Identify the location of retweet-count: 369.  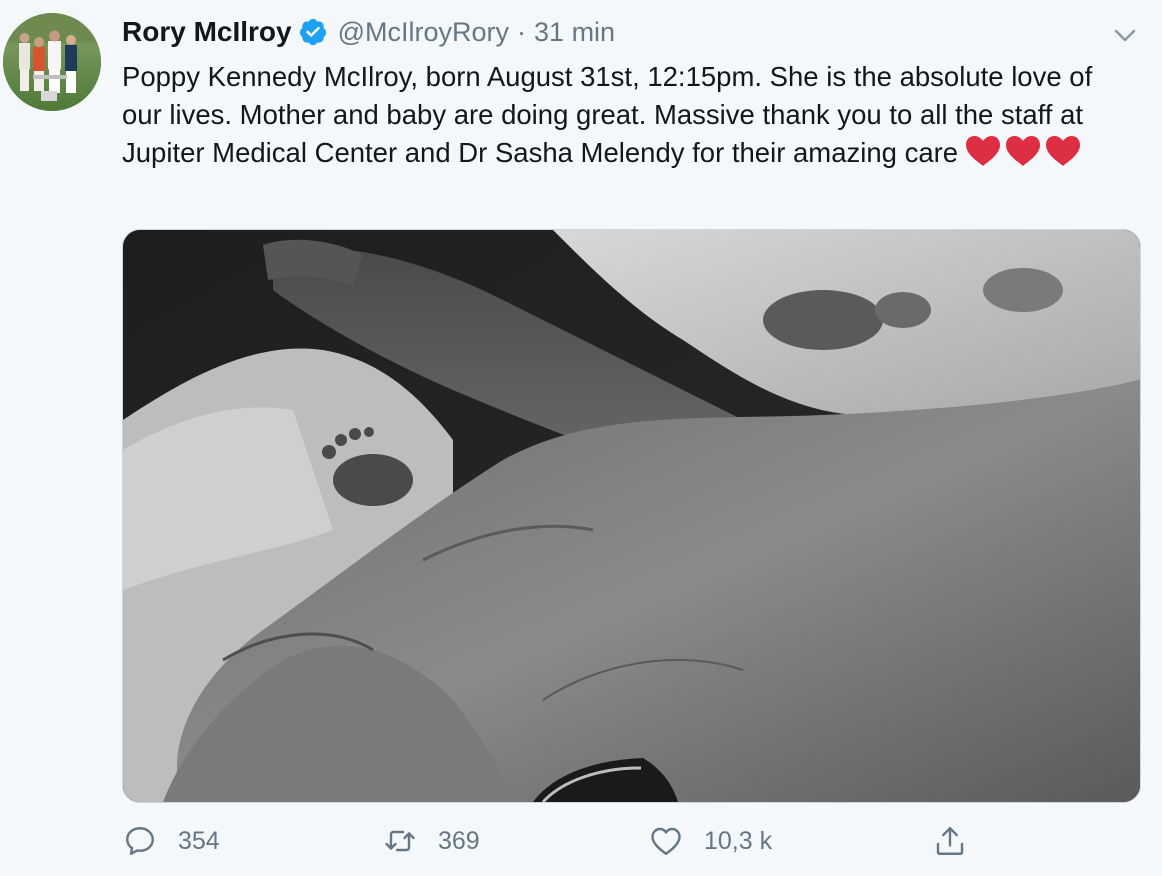
(459, 840).